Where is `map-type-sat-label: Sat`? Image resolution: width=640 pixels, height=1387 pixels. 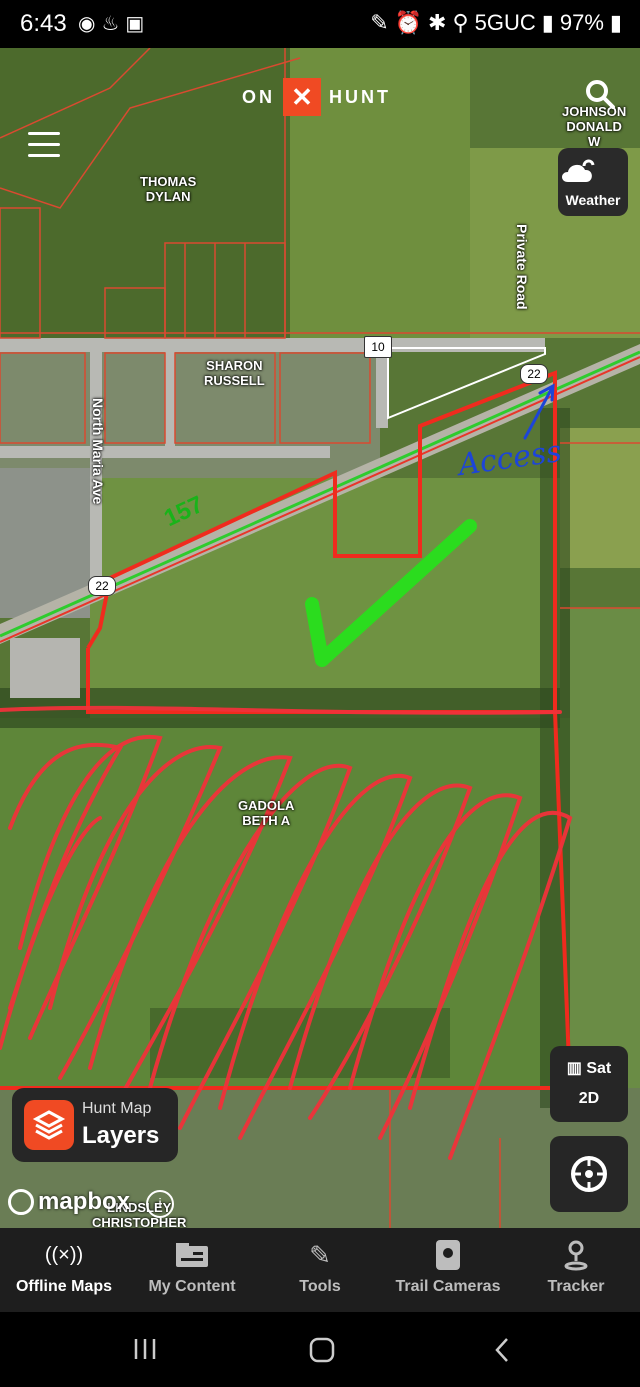
map-type-sat-label: Sat is located at coordinates (599, 1068).